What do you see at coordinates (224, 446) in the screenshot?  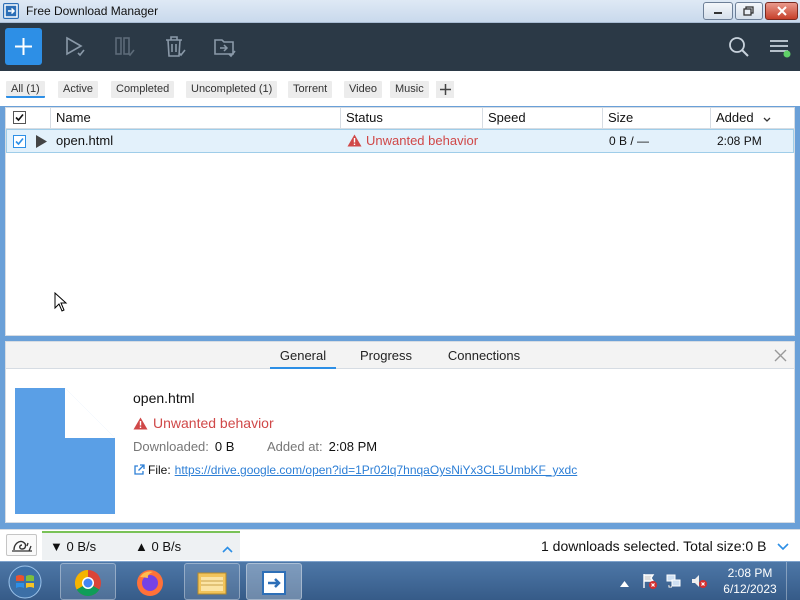 I see `downloaded-value: 0 B` at bounding box center [224, 446].